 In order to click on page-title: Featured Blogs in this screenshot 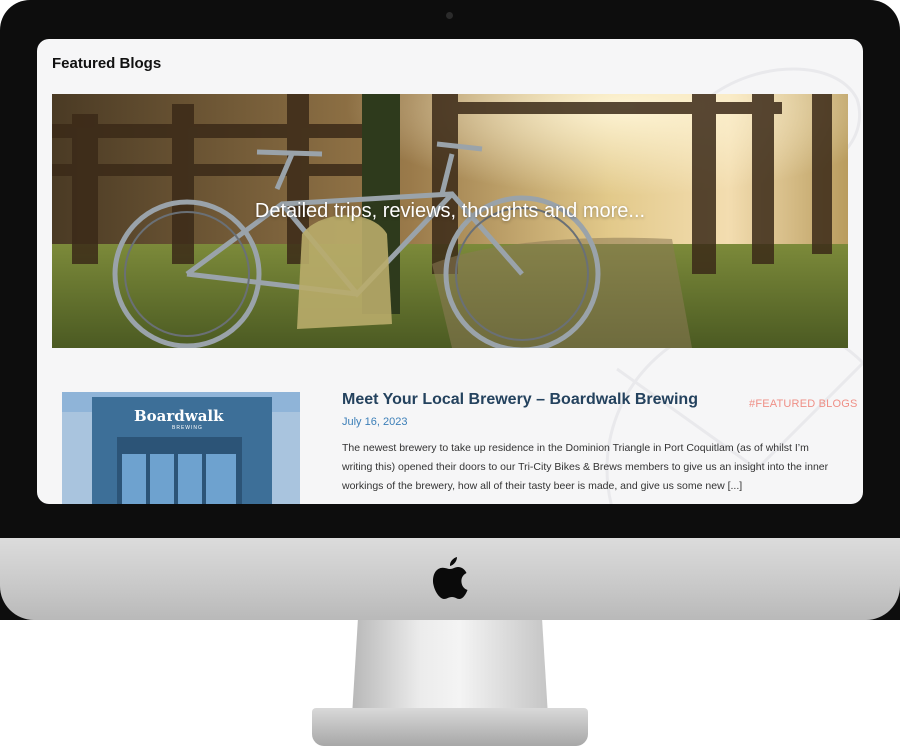, I will do `click(107, 63)`.